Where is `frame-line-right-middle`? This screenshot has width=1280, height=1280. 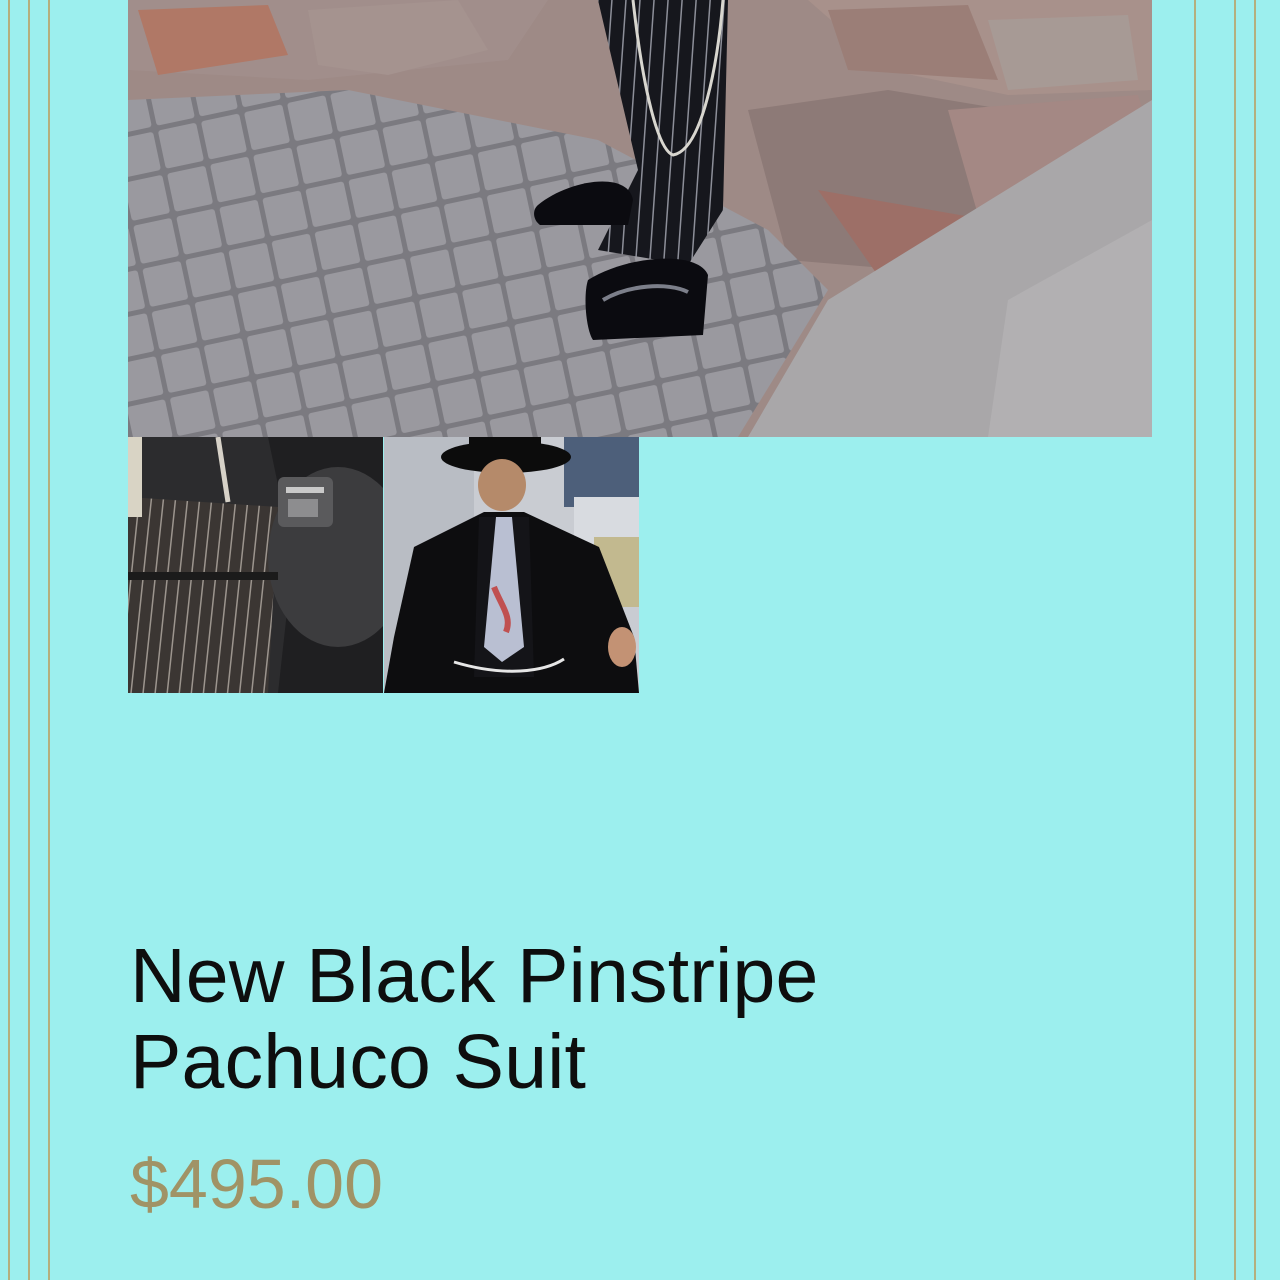
frame-line-right-middle is located at coordinates (1235, 640).